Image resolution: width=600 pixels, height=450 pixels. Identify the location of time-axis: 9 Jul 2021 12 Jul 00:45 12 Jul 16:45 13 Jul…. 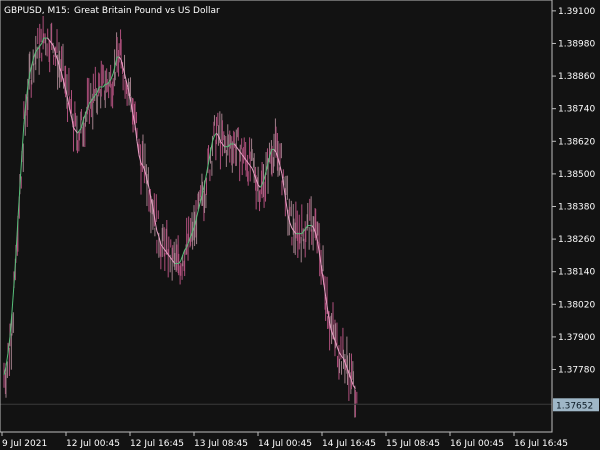
(284, 440).